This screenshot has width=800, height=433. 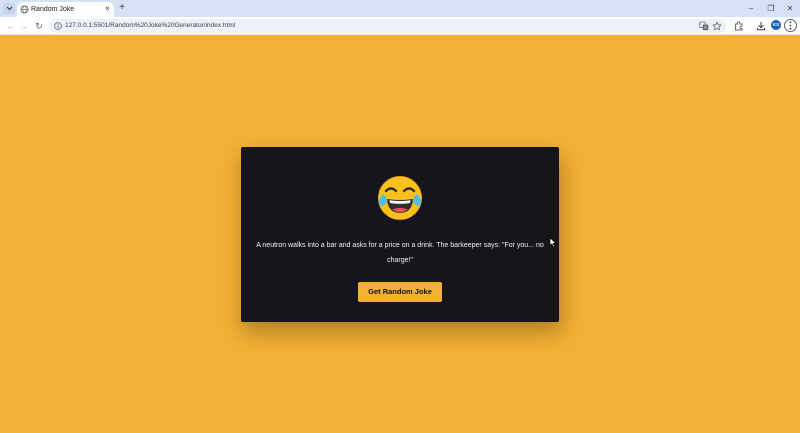 What do you see at coordinates (107, 9) in the screenshot?
I see `close-tab-icon: ×` at bounding box center [107, 9].